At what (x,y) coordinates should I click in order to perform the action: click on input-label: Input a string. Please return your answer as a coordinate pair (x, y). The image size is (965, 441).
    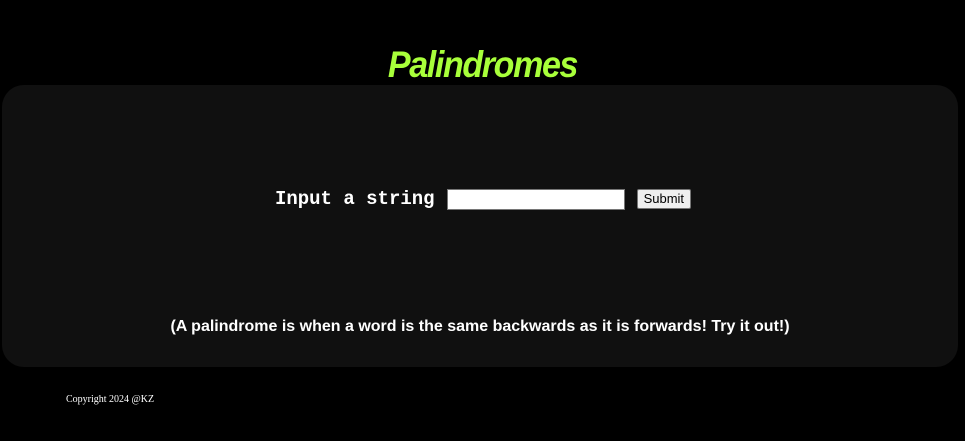
    Looking at the image, I should click on (354, 199).